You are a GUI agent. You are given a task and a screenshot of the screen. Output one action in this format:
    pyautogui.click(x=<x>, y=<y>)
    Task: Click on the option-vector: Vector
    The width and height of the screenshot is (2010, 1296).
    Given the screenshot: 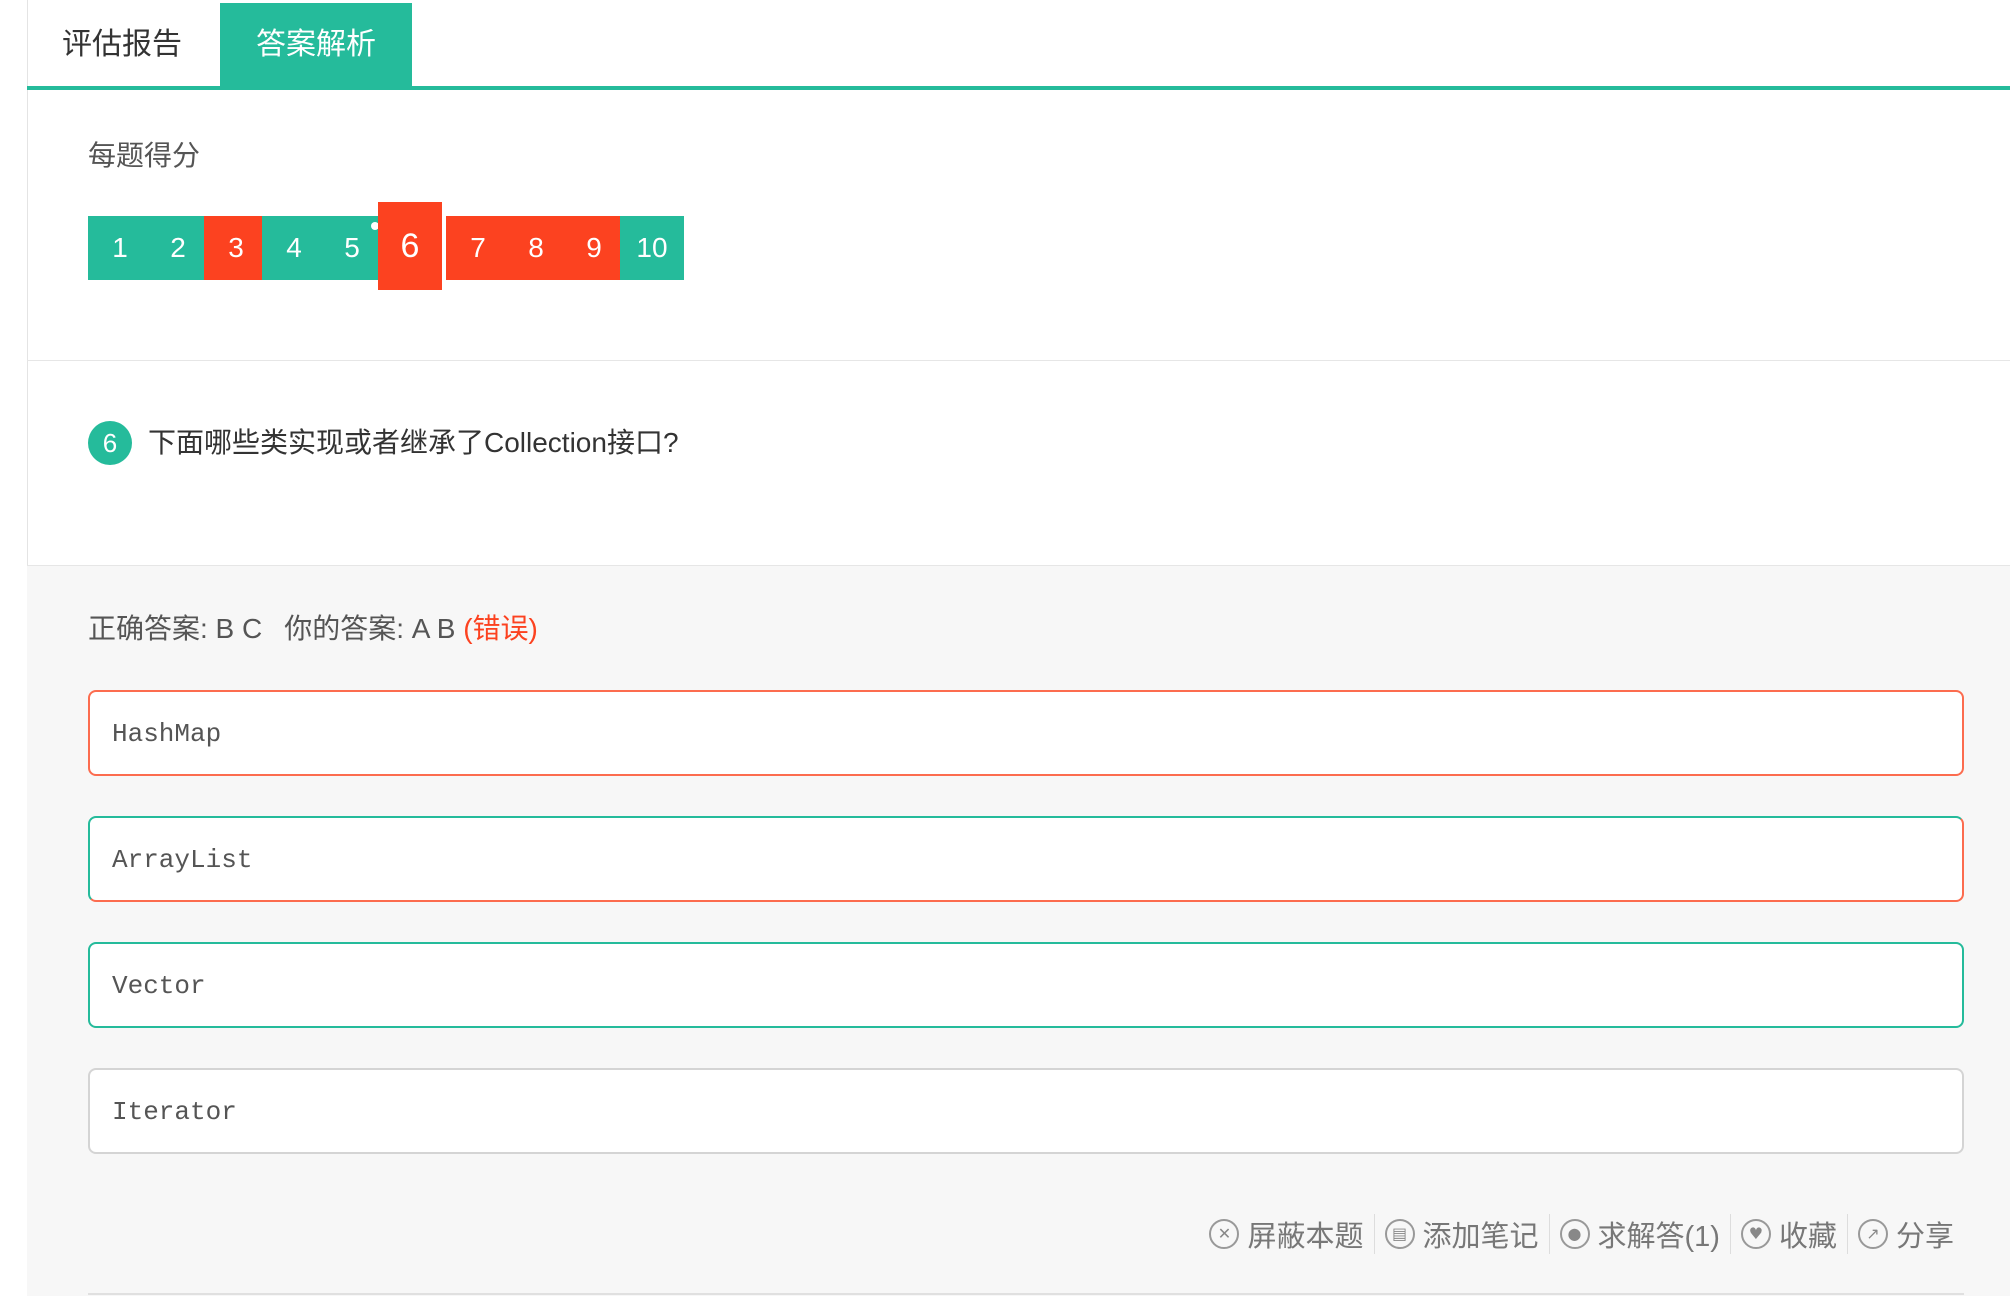 What is the action you would take?
    pyautogui.click(x=1026, y=985)
    